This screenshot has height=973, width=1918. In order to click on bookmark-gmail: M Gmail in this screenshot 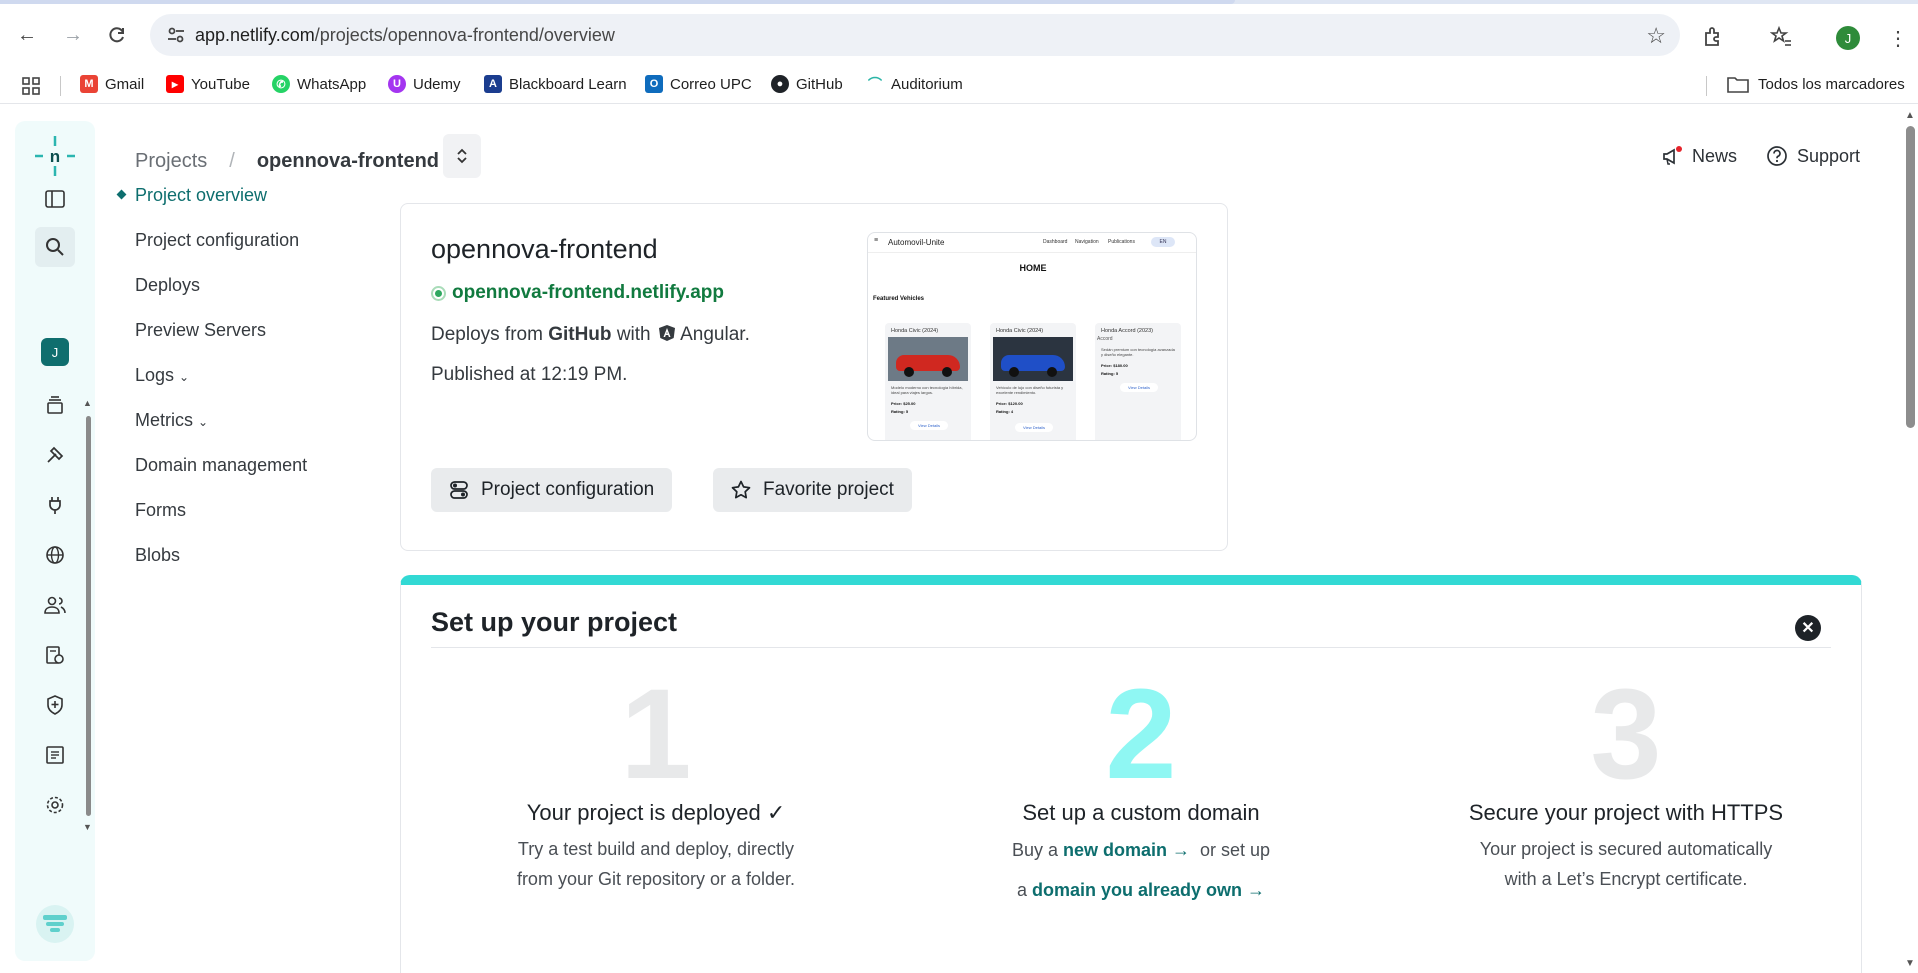, I will do `click(112, 84)`.